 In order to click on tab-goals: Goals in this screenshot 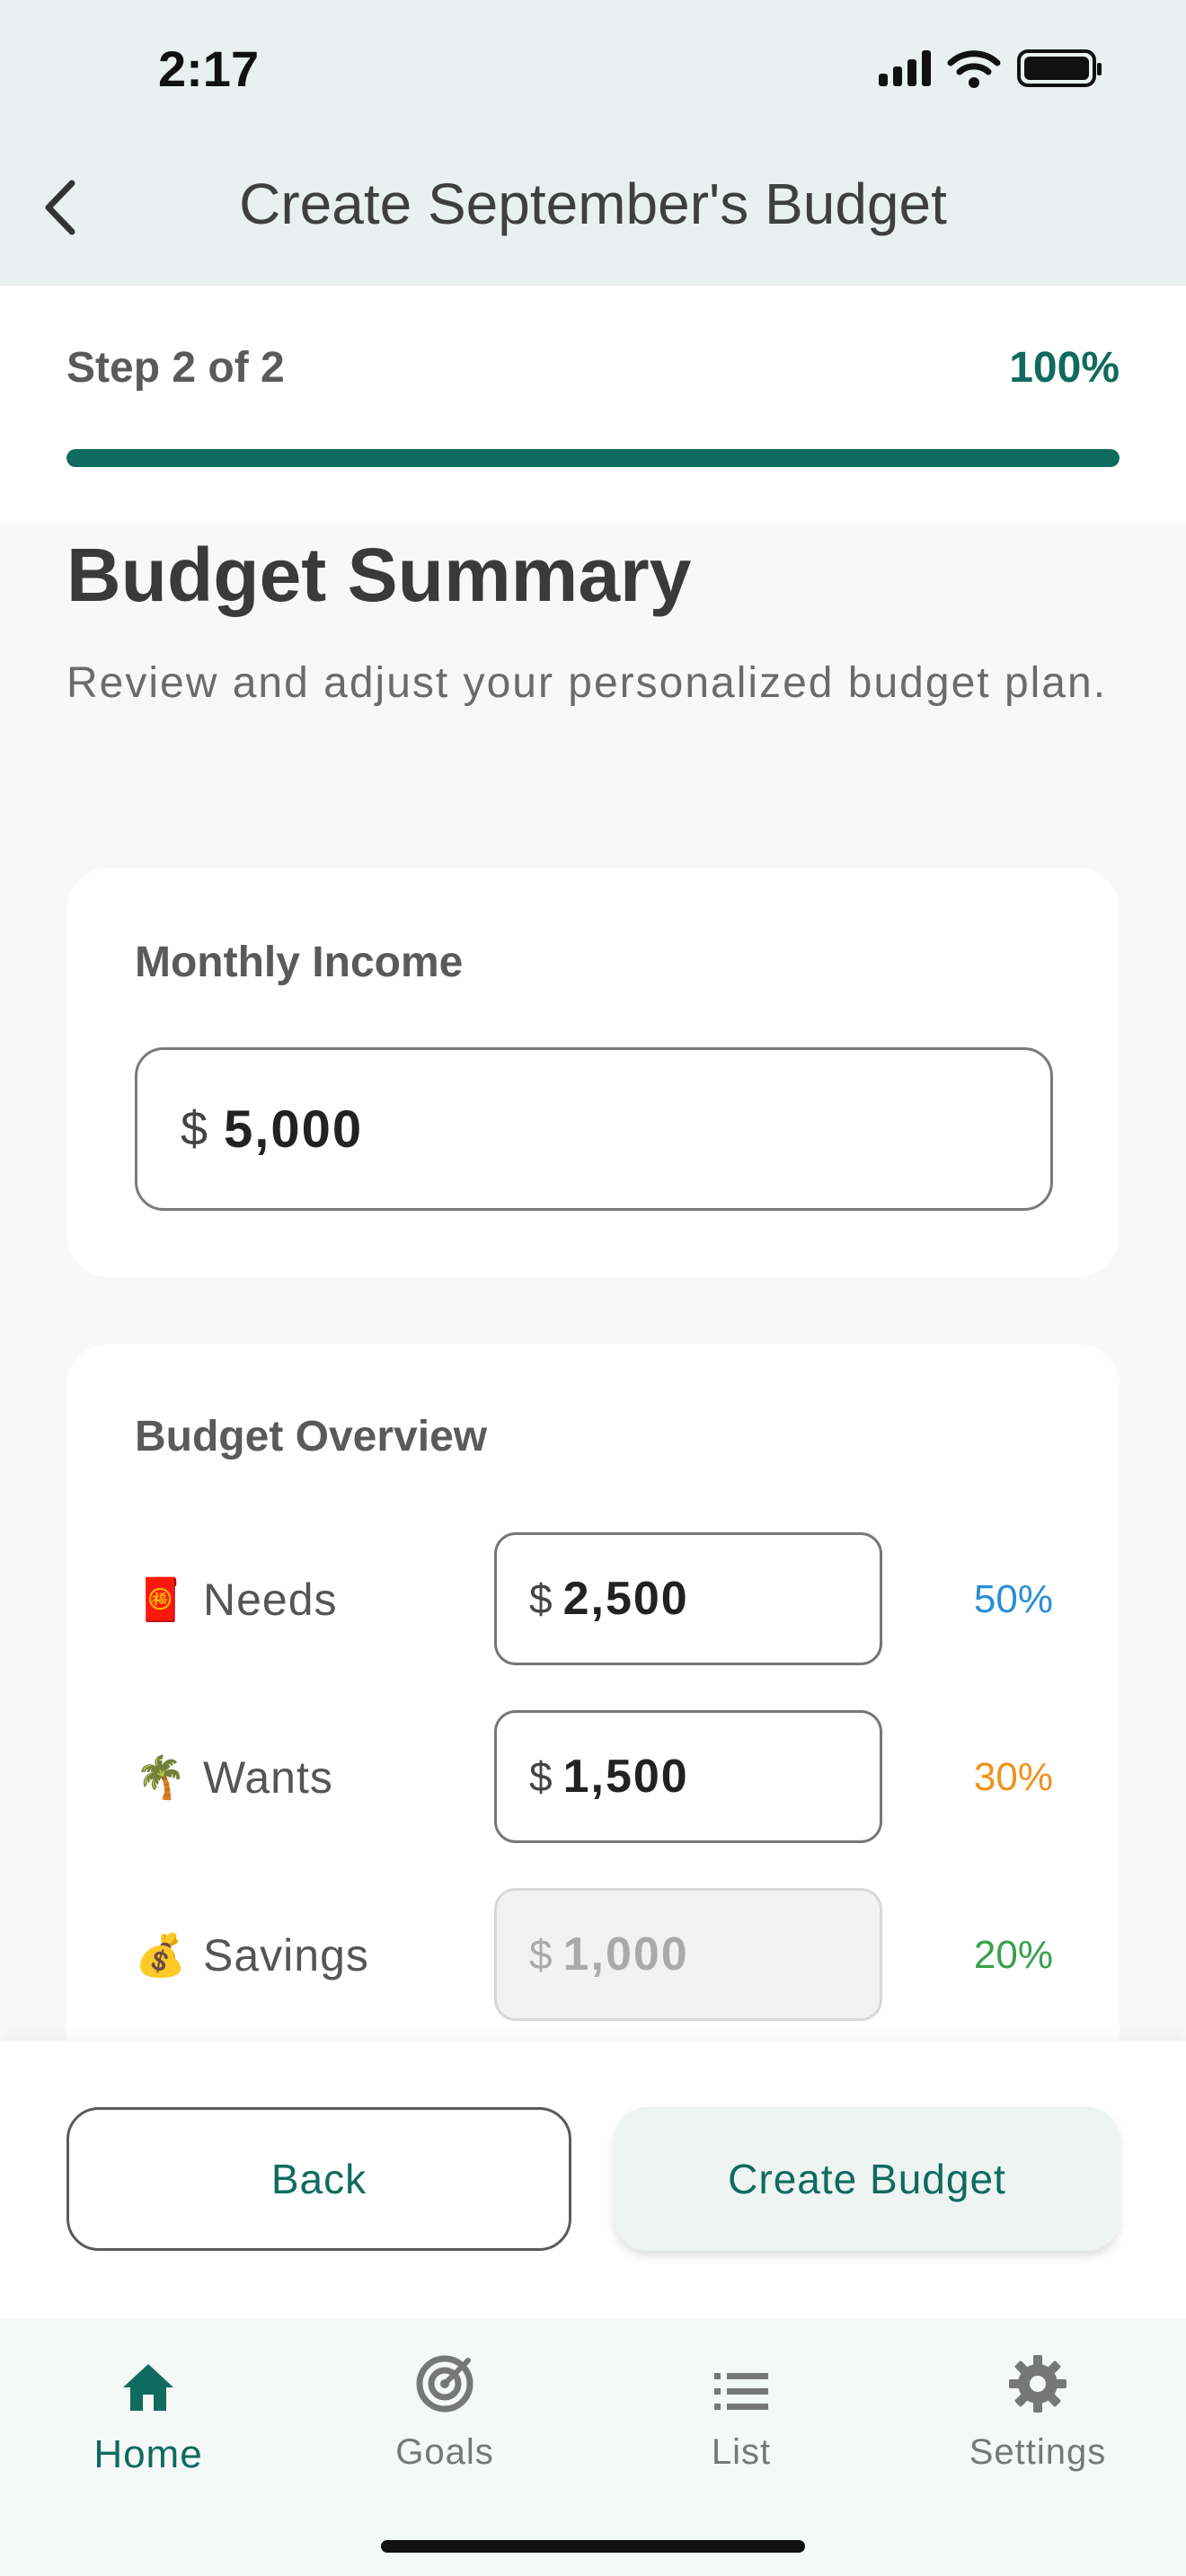, I will do `click(444, 2423)`.